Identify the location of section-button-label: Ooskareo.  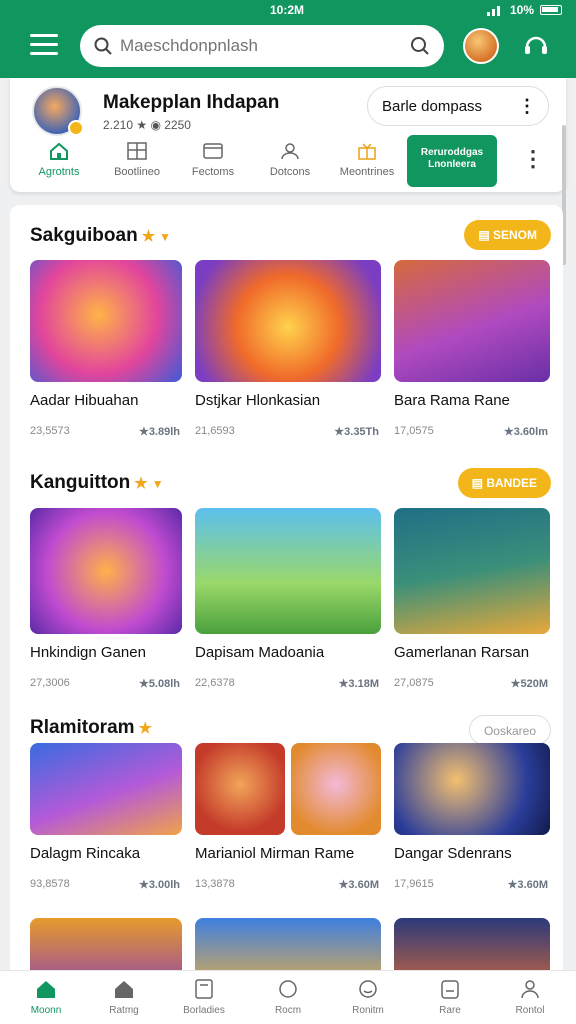
(509, 731).